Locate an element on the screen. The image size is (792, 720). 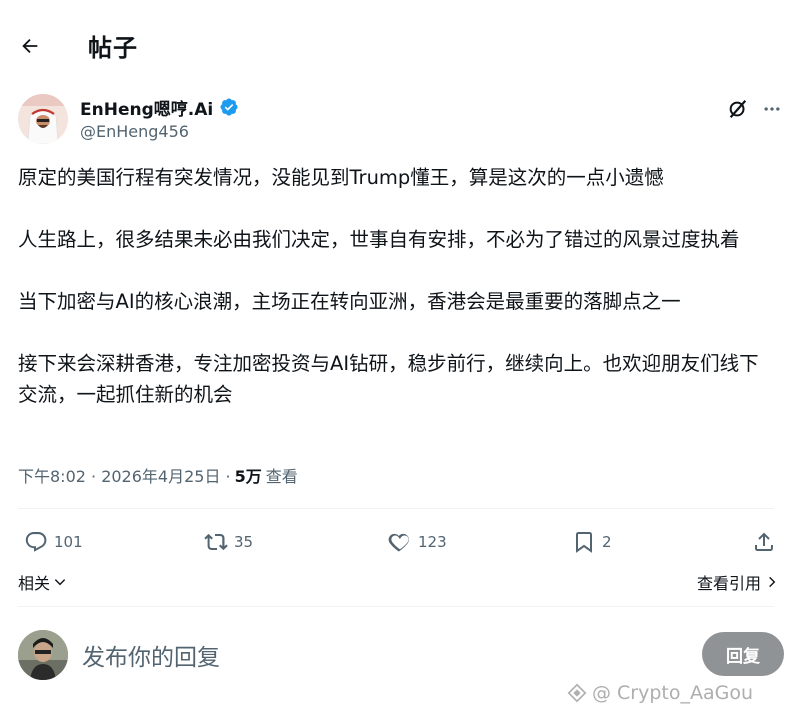
repost-icon is located at coordinates (216, 542).